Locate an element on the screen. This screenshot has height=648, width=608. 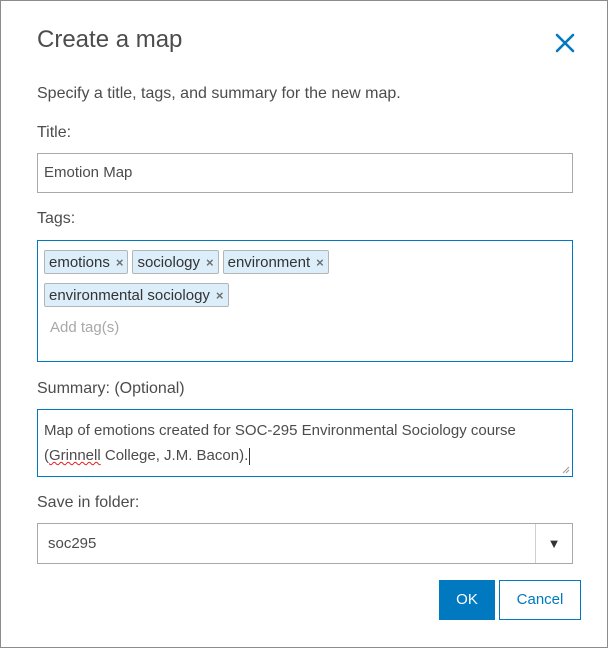
tag-label: emotions is located at coordinates (79, 262).